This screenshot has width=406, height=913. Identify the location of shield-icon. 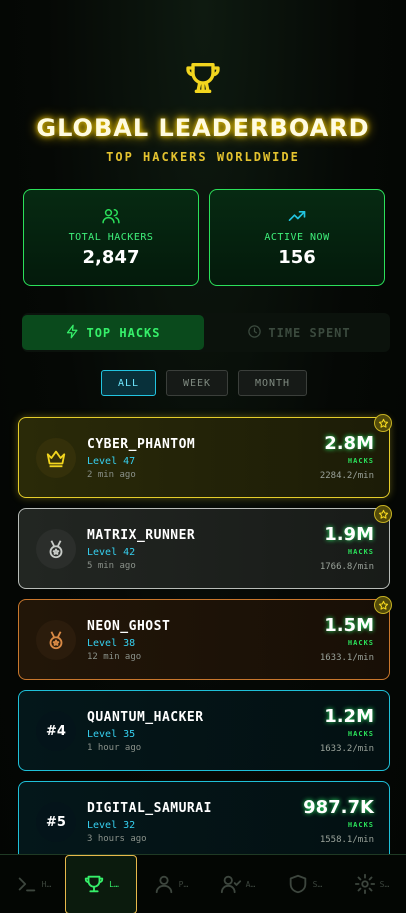
(298, 885).